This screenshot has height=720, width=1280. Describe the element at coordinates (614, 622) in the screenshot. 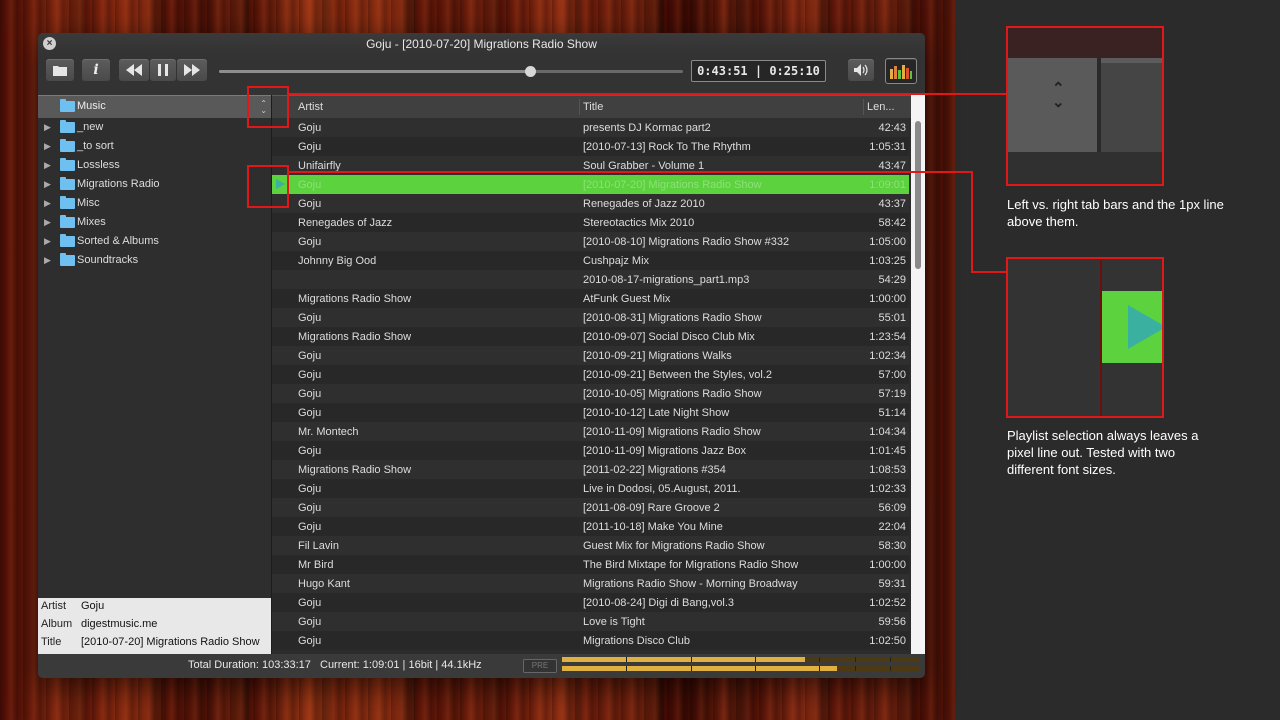

I see `playlist-title: Love is Tight` at that location.